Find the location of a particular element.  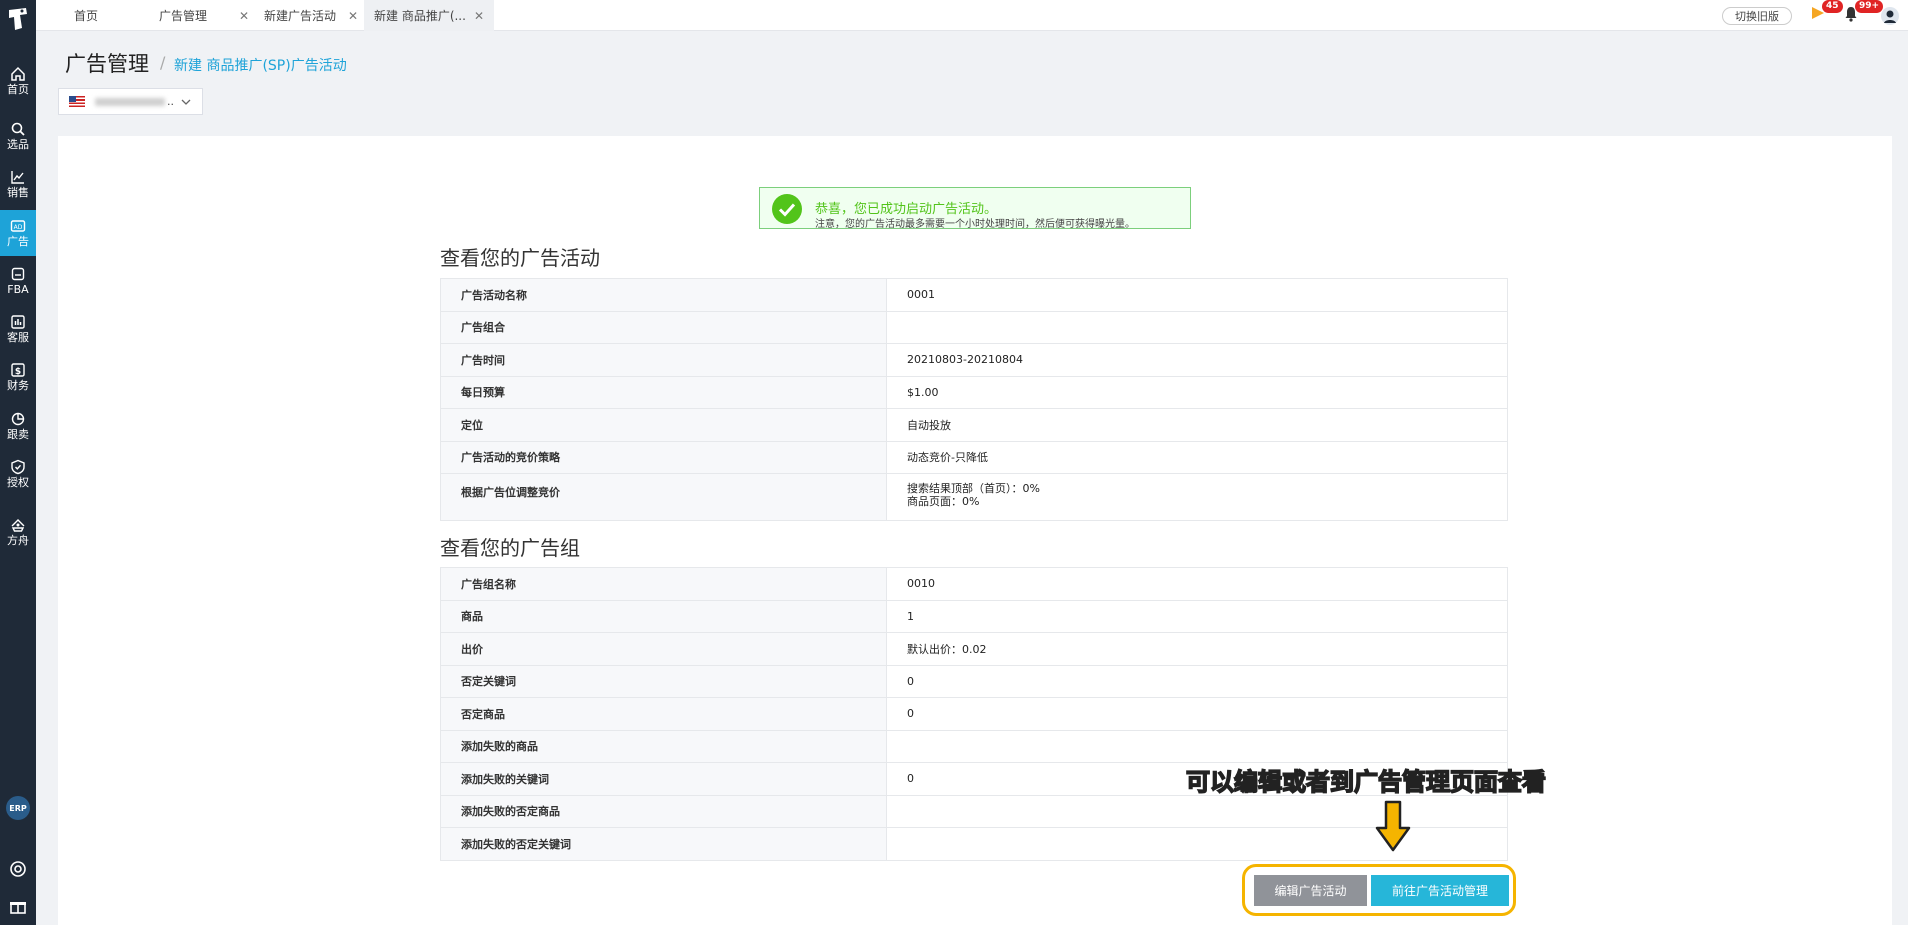

user-avatar is located at coordinates (1890, 18).